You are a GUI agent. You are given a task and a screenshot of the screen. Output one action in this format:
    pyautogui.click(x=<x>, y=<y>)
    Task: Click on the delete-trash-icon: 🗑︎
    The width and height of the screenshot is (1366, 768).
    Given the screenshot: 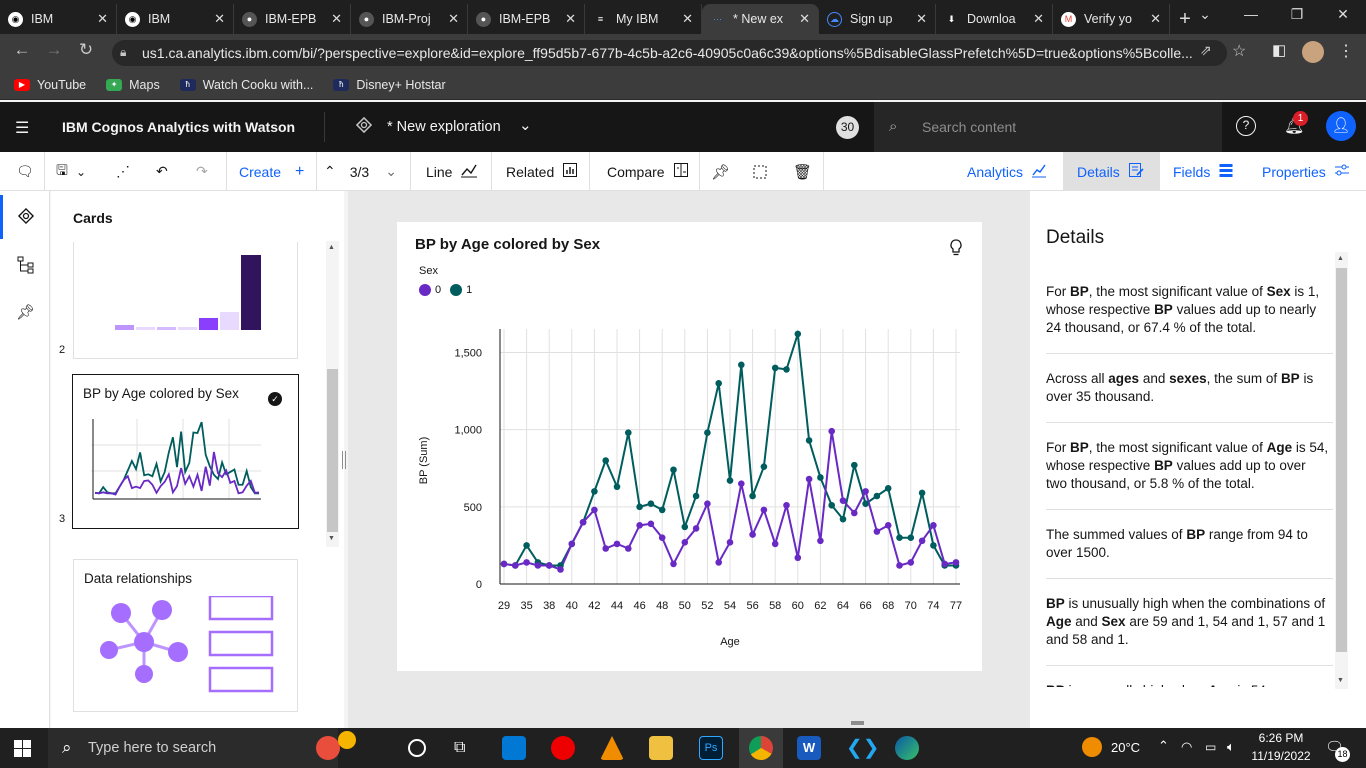 What is the action you would take?
    pyautogui.click(x=802, y=171)
    